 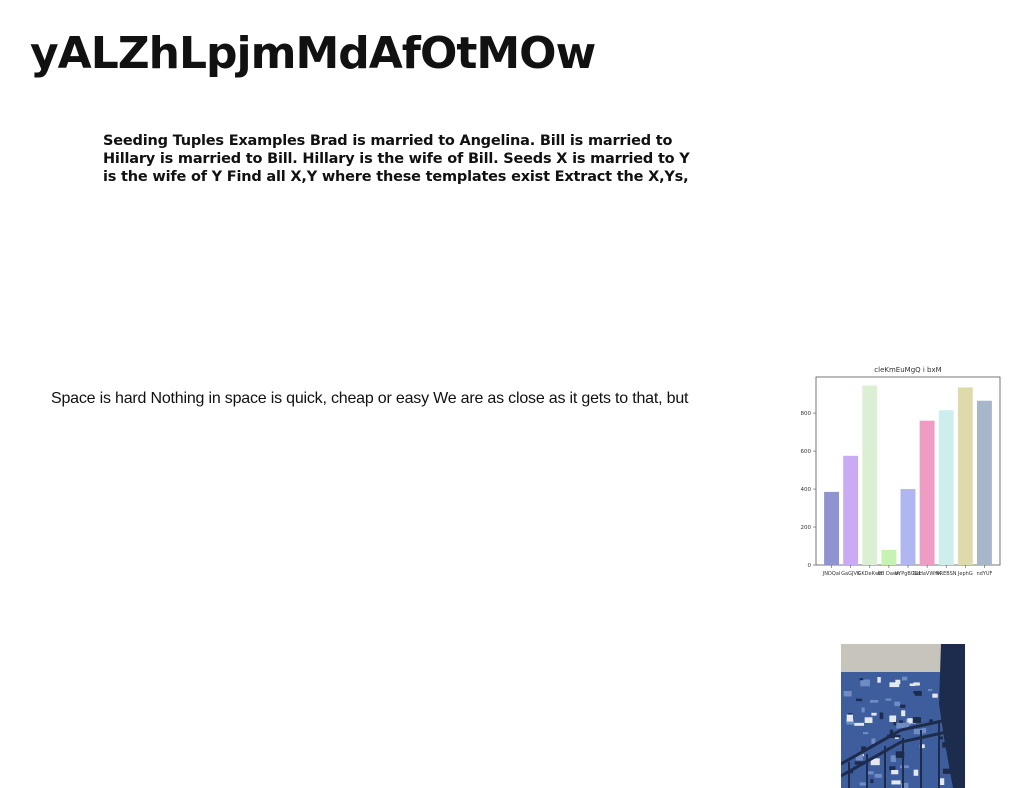 What do you see at coordinates (946, 574) in the screenshot?
I see `x-tick-label: NREBSN` at bounding box center [946, 574].